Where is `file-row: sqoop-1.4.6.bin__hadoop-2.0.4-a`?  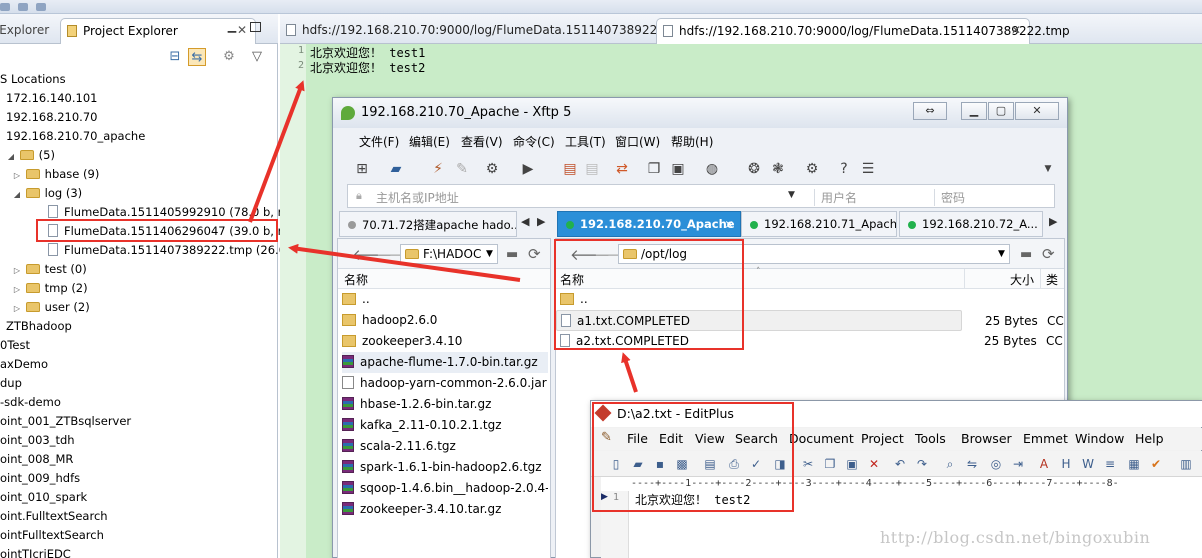 file-row: sqoop-1.4.6.bin__hadoop-2.0.4-a is located at coordinates (445, 488).